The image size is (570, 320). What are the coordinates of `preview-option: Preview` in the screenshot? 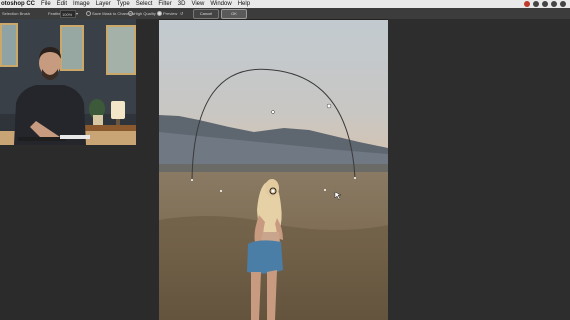 It's located at (167, 14).